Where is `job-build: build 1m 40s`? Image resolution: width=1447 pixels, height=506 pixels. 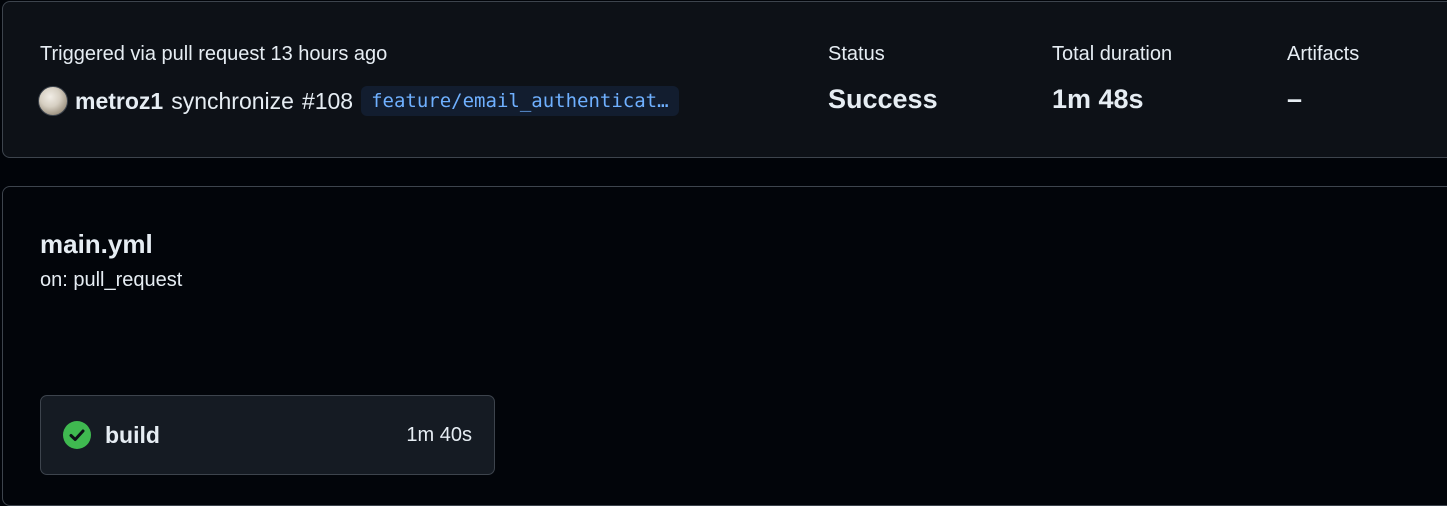
job-build: build 1m 40s is located at coordinates (267, 435).